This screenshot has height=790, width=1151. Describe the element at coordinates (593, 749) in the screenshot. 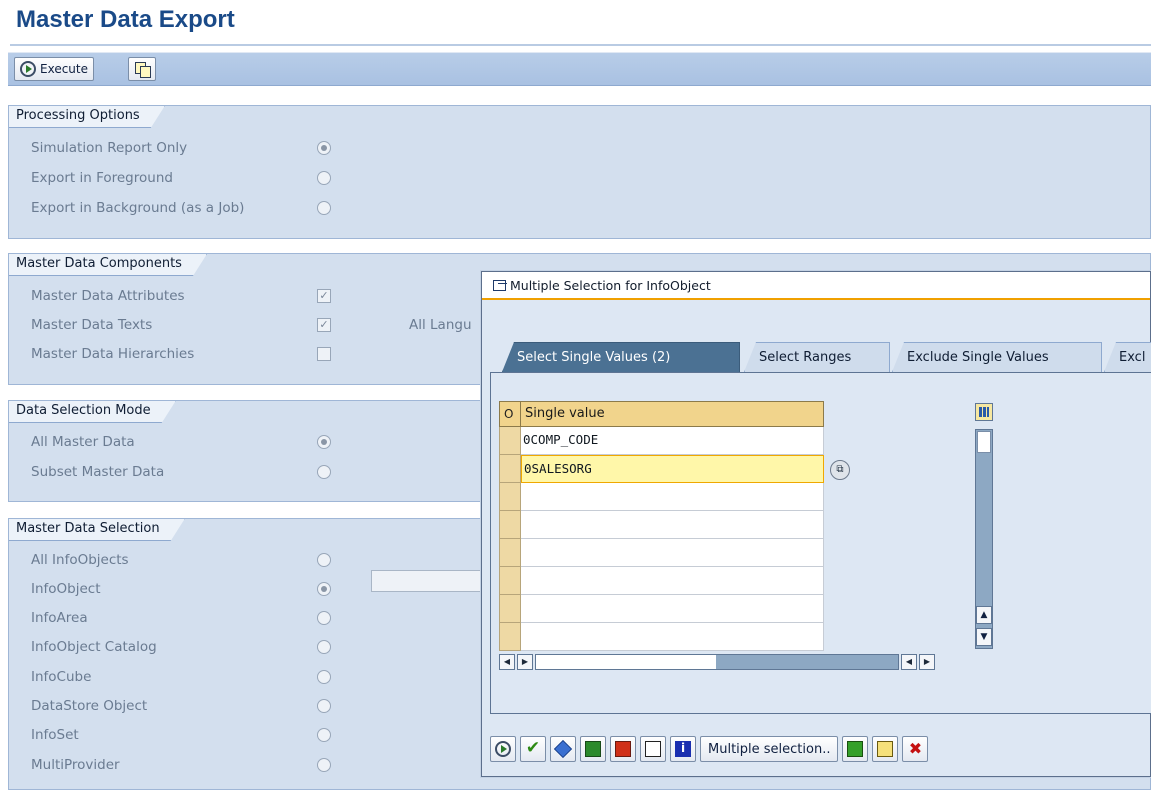

I see `insert-line-button` at that location.